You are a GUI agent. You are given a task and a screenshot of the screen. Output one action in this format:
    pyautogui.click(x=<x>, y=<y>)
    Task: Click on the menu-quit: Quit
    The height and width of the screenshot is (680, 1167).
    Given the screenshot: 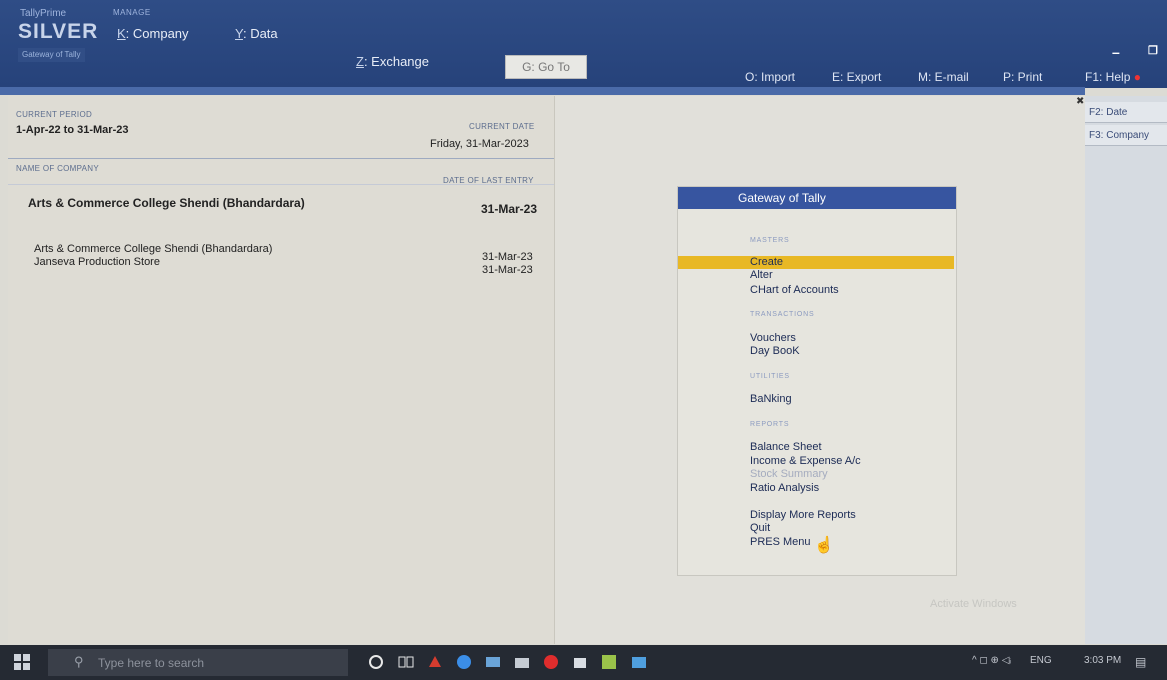 What is the action you would take?
    pyautogui.click(x=760, y=528)
    